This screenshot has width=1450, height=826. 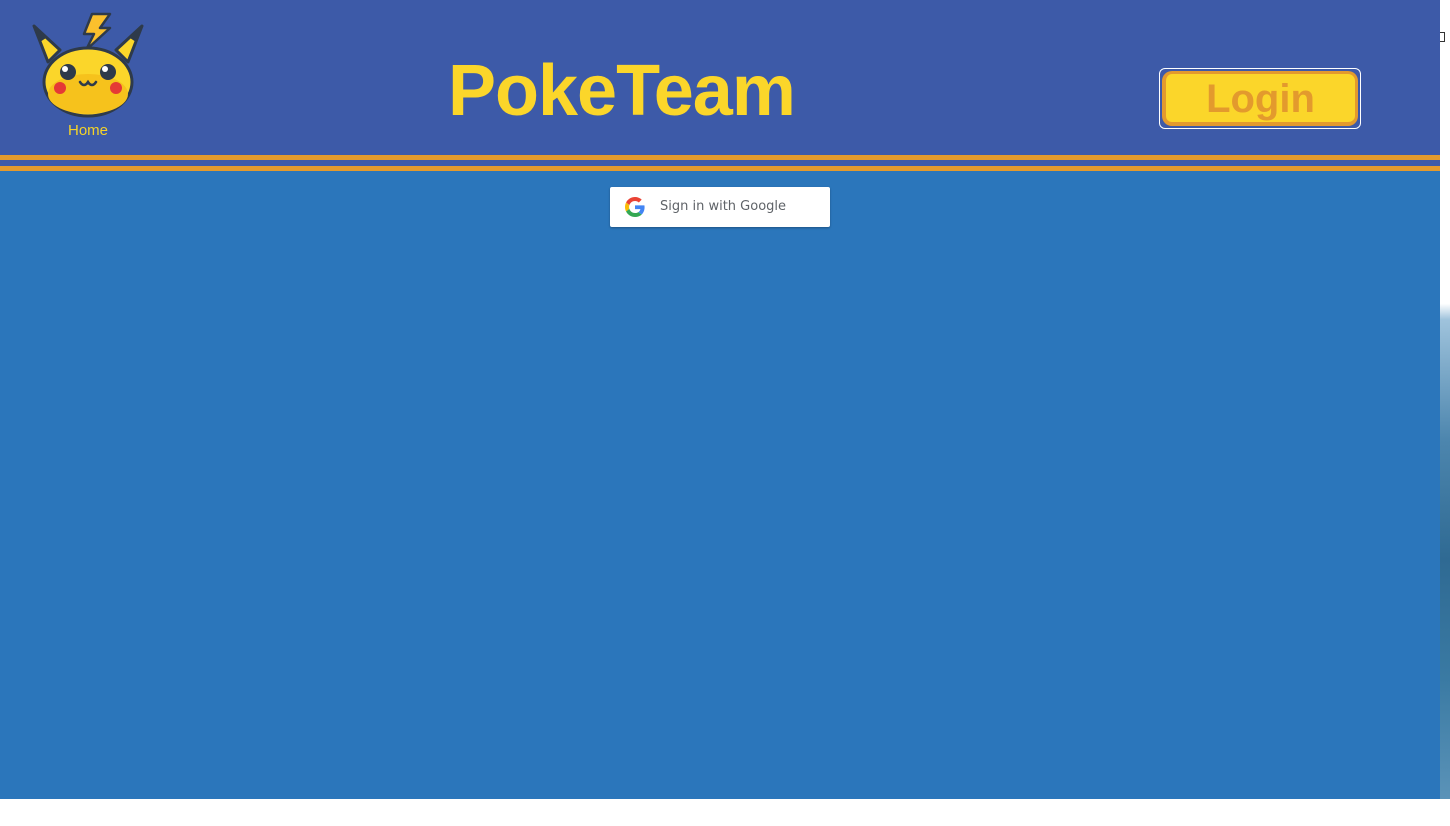 I want to click on home-label: Home, so click(x=87, y=130).